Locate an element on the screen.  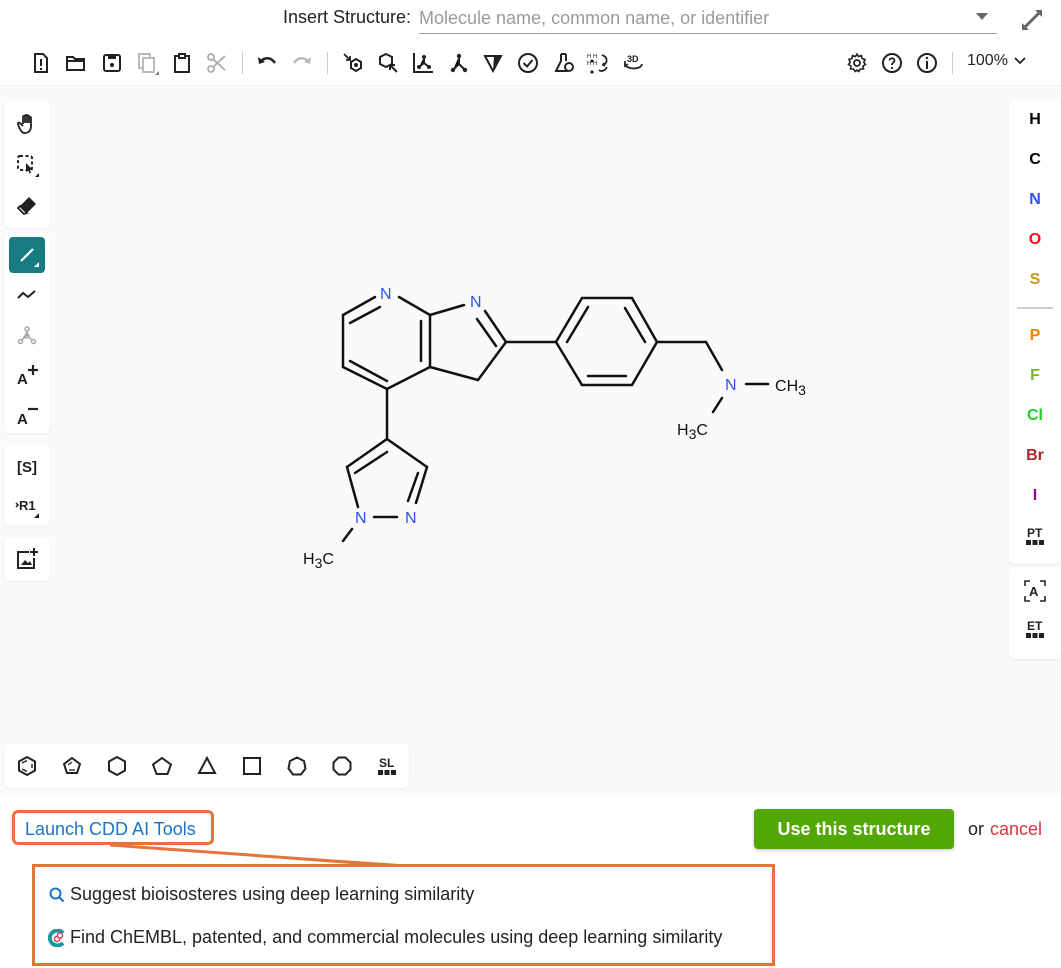
redo-button is located at coordinates (302, 63).